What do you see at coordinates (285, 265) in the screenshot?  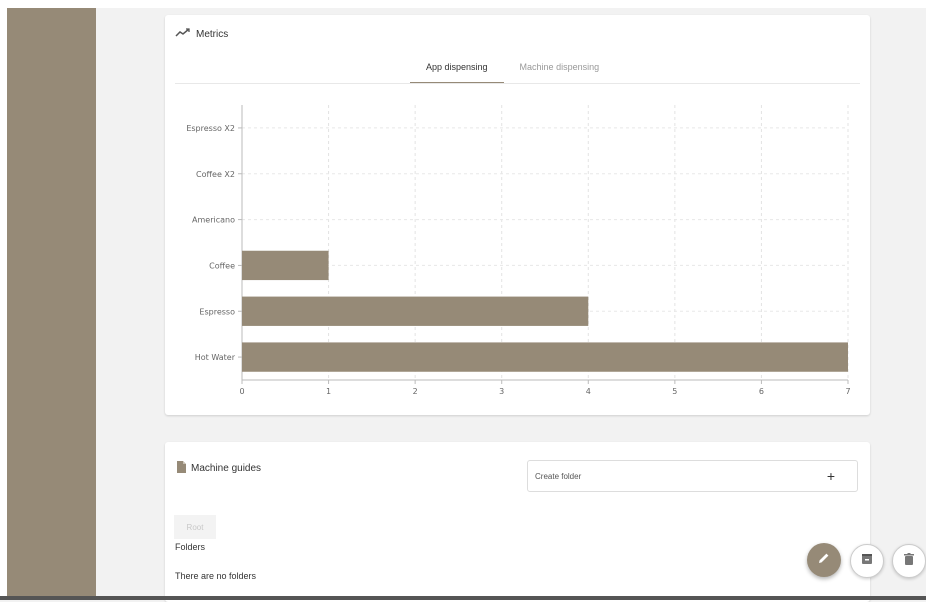 I see `bar-coffee` at bounding box center [285, 265].